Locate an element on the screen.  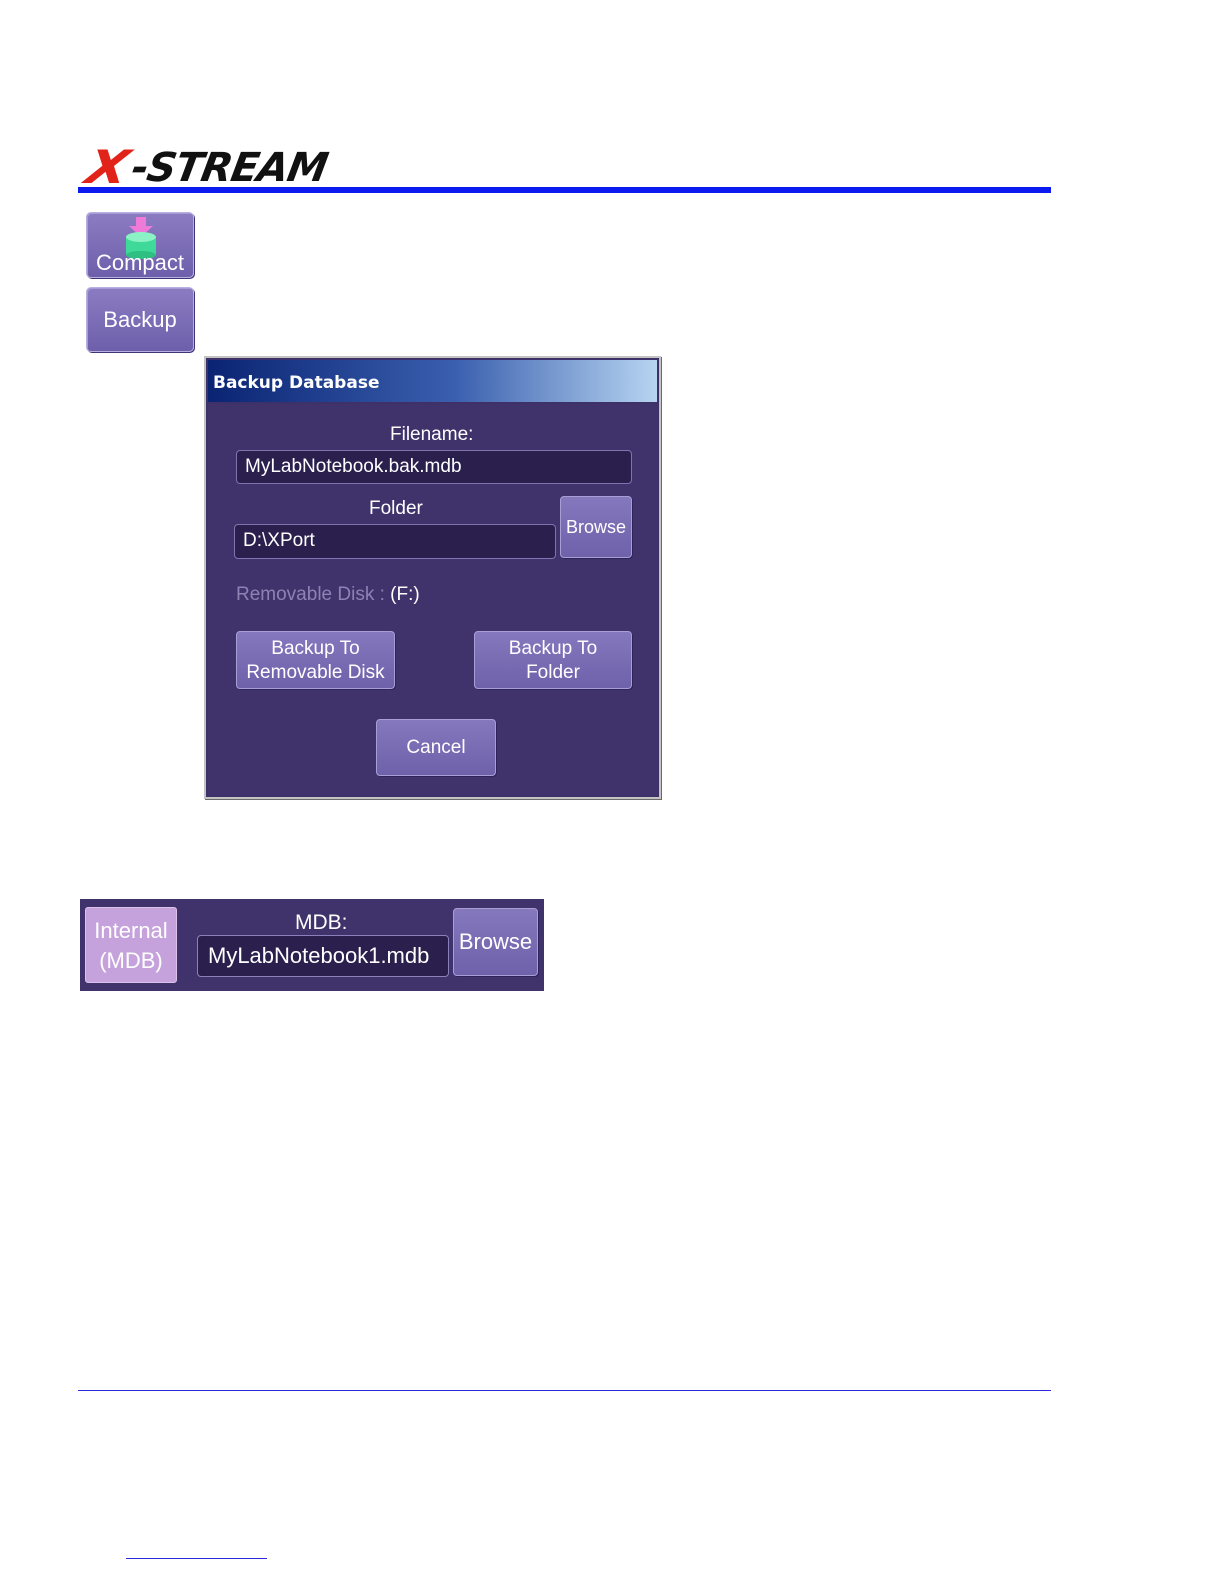
compact-button: Compact is located at coordinates (140, 245).